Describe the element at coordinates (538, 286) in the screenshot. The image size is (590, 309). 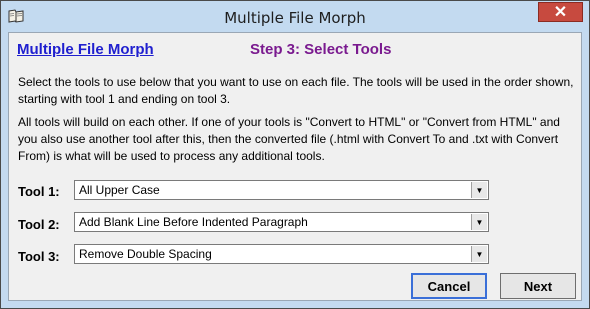
I see `next-button: Next` at that location.